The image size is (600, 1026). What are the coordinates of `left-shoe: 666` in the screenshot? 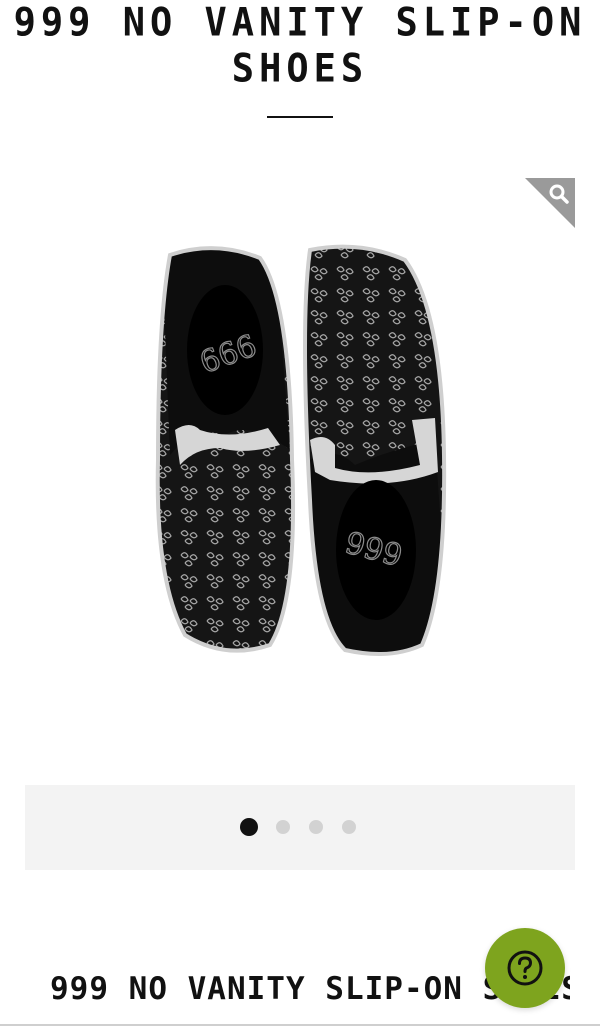 It's located at (225, 449).